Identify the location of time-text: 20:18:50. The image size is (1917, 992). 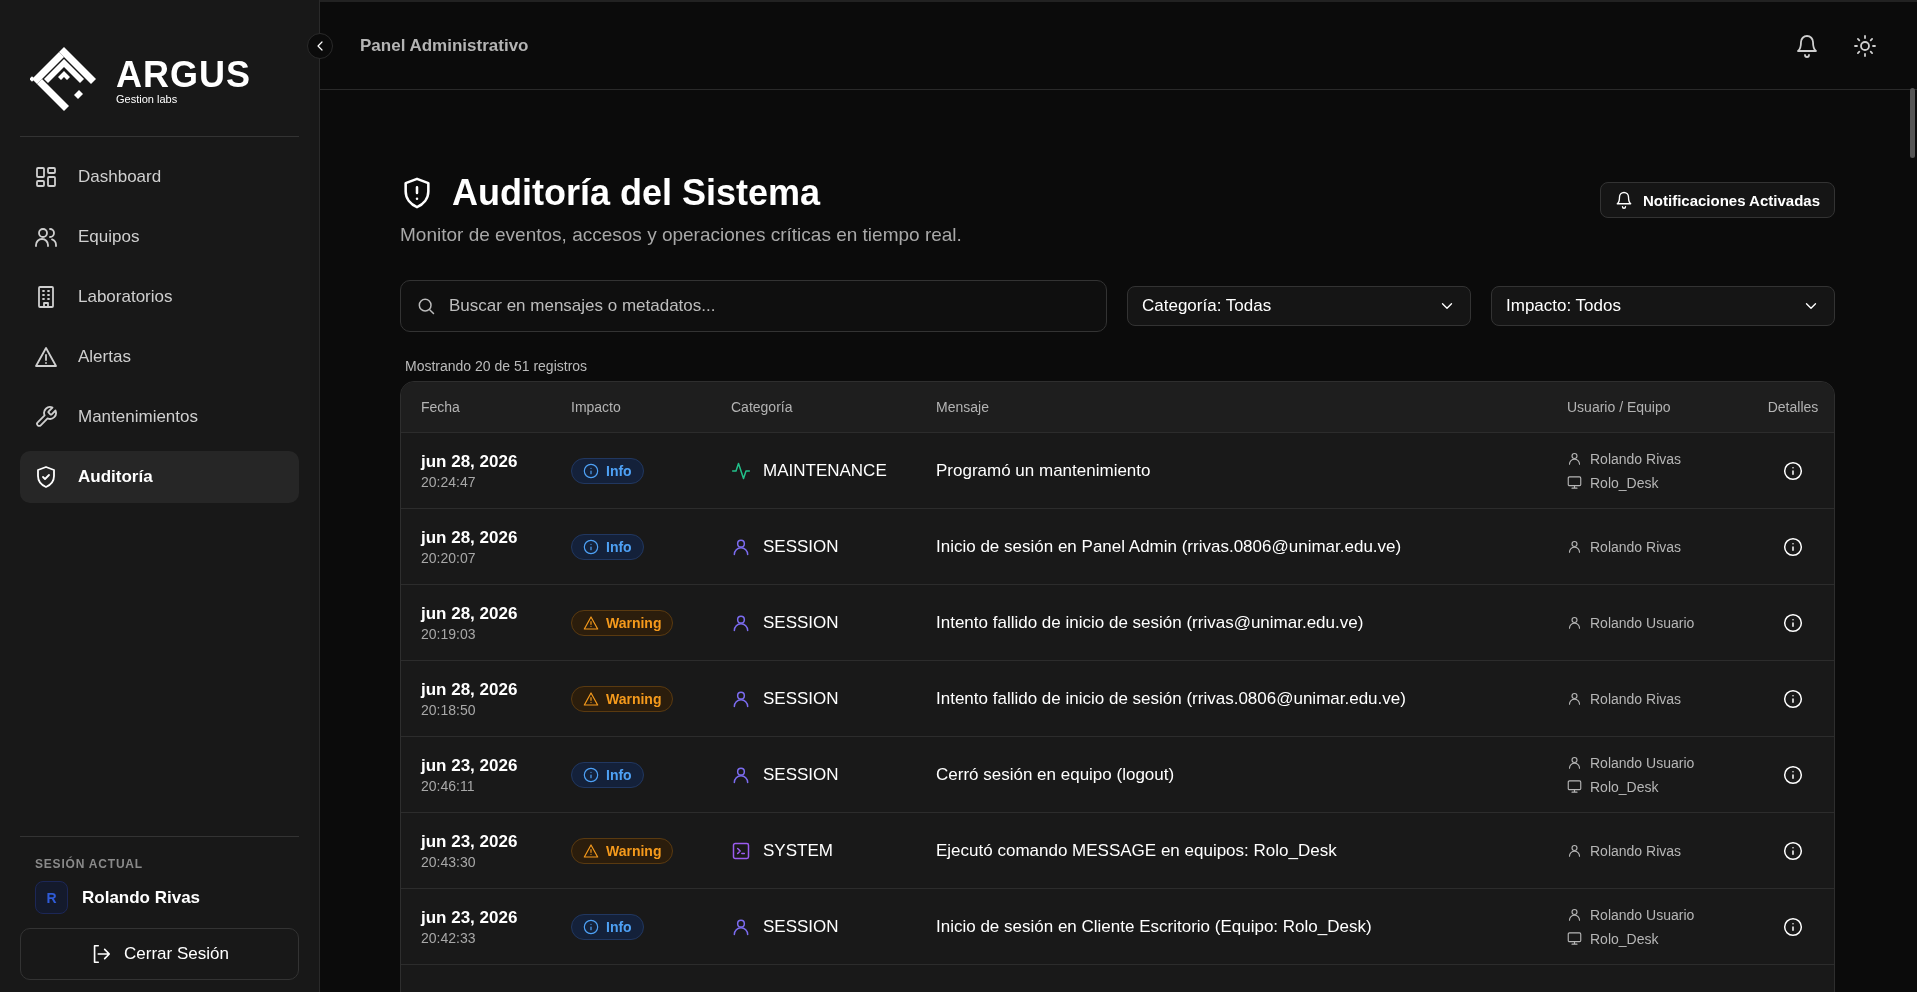
(449, 709).